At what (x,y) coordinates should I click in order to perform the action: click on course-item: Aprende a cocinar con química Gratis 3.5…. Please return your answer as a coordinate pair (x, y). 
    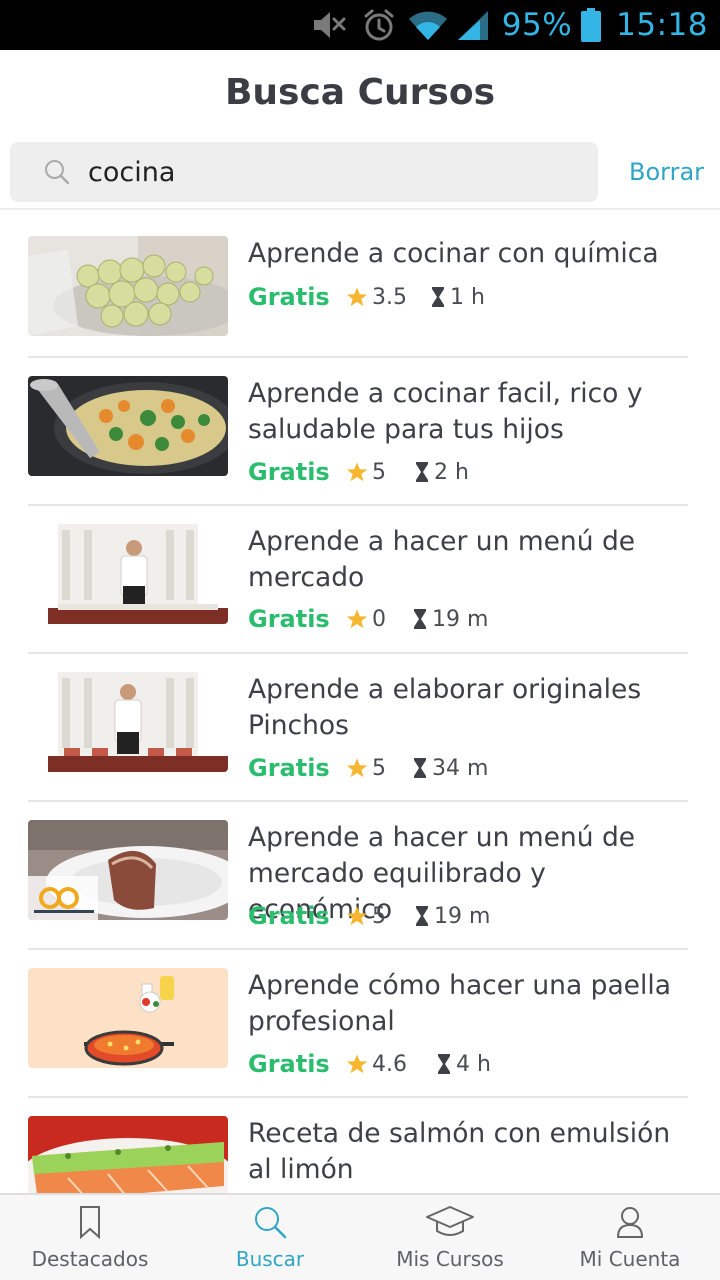
    Looking at the image, I should click on (358, 284).